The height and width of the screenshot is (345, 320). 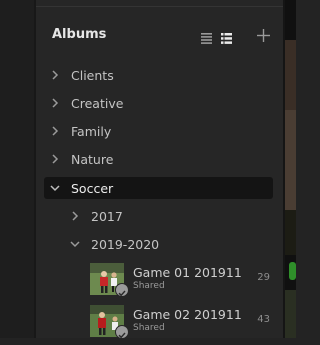 I want to click on plus-icon, so click(x=263, y=35).